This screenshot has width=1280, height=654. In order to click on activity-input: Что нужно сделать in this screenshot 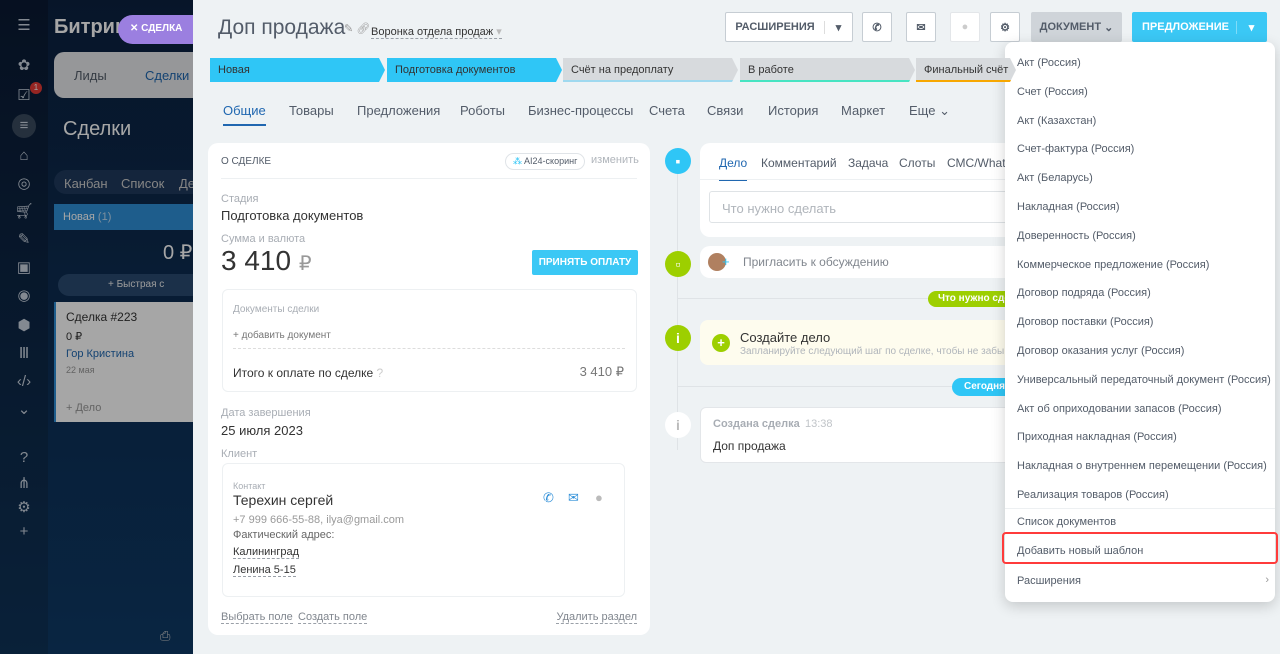, I will do `click(874, 207)`.